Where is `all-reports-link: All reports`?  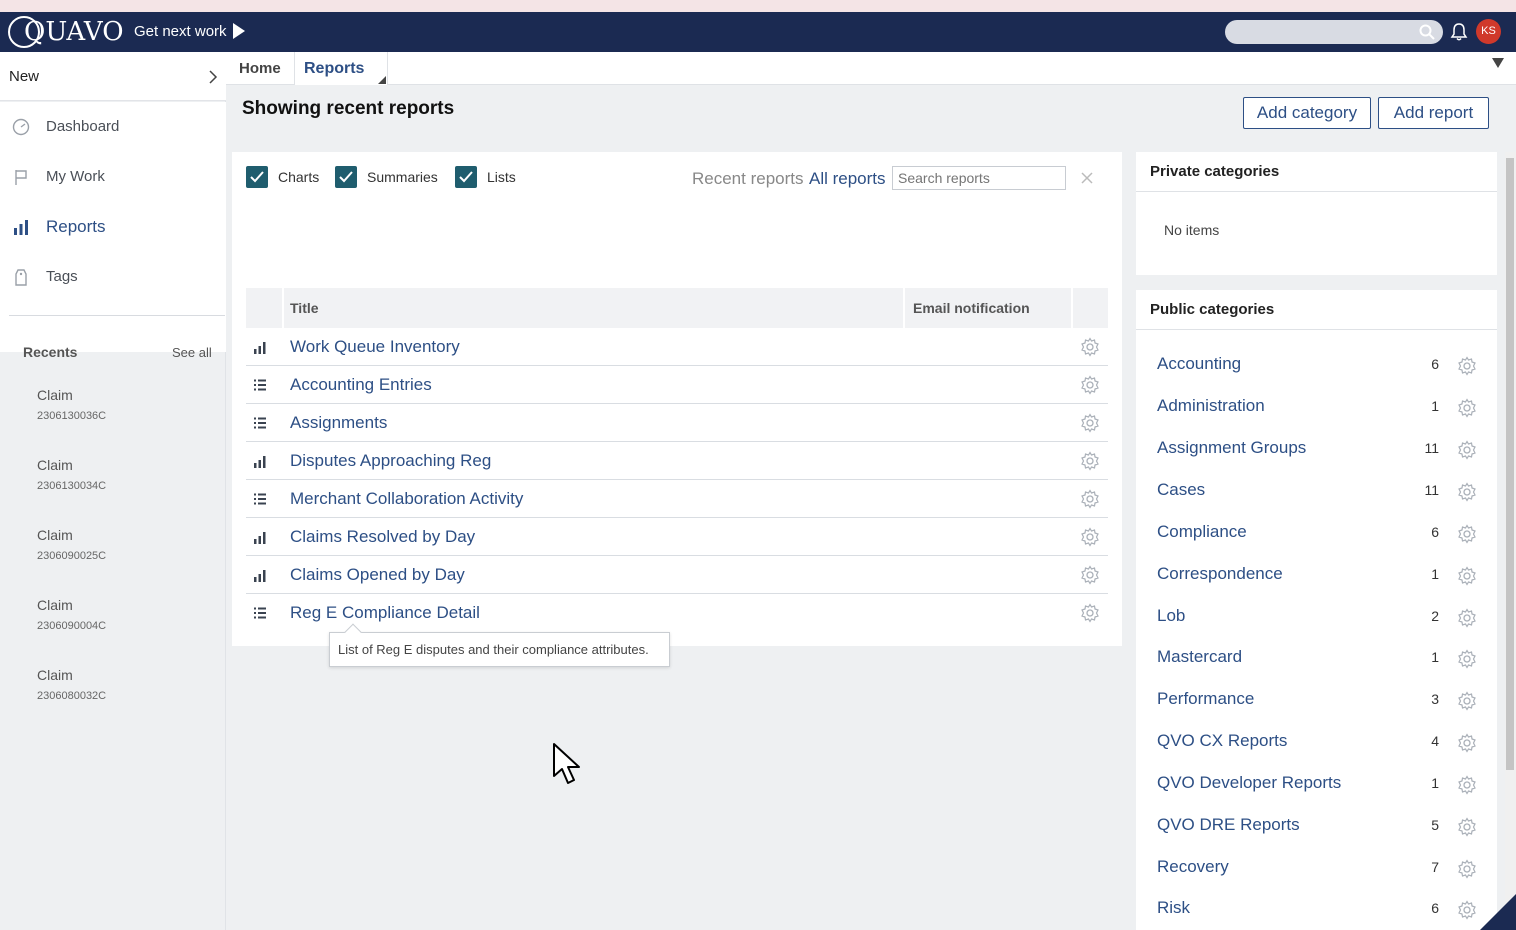
all-reports-link: All reports is located at coordinates (847, 179).